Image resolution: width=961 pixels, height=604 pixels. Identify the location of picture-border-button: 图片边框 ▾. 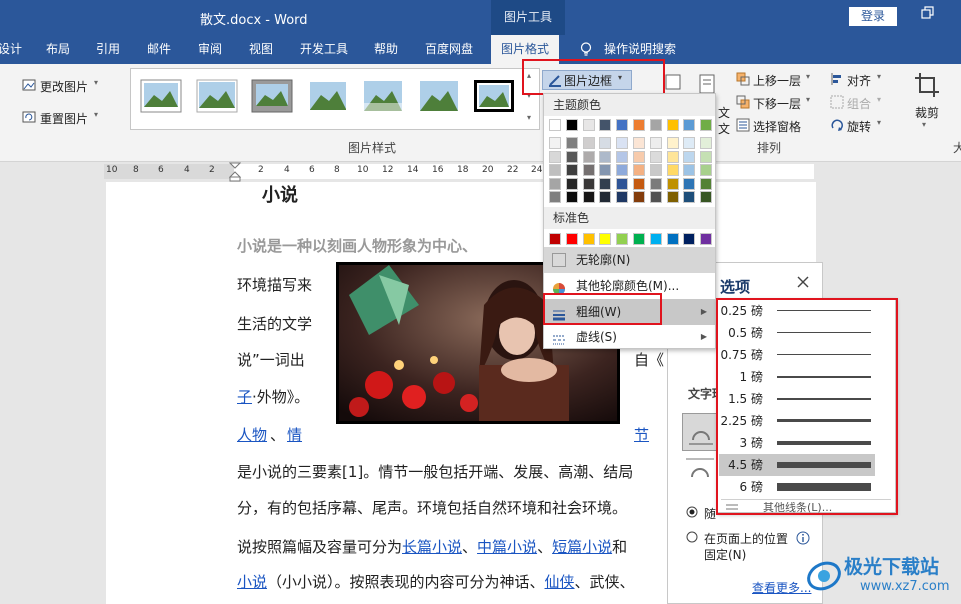
(593, 79).